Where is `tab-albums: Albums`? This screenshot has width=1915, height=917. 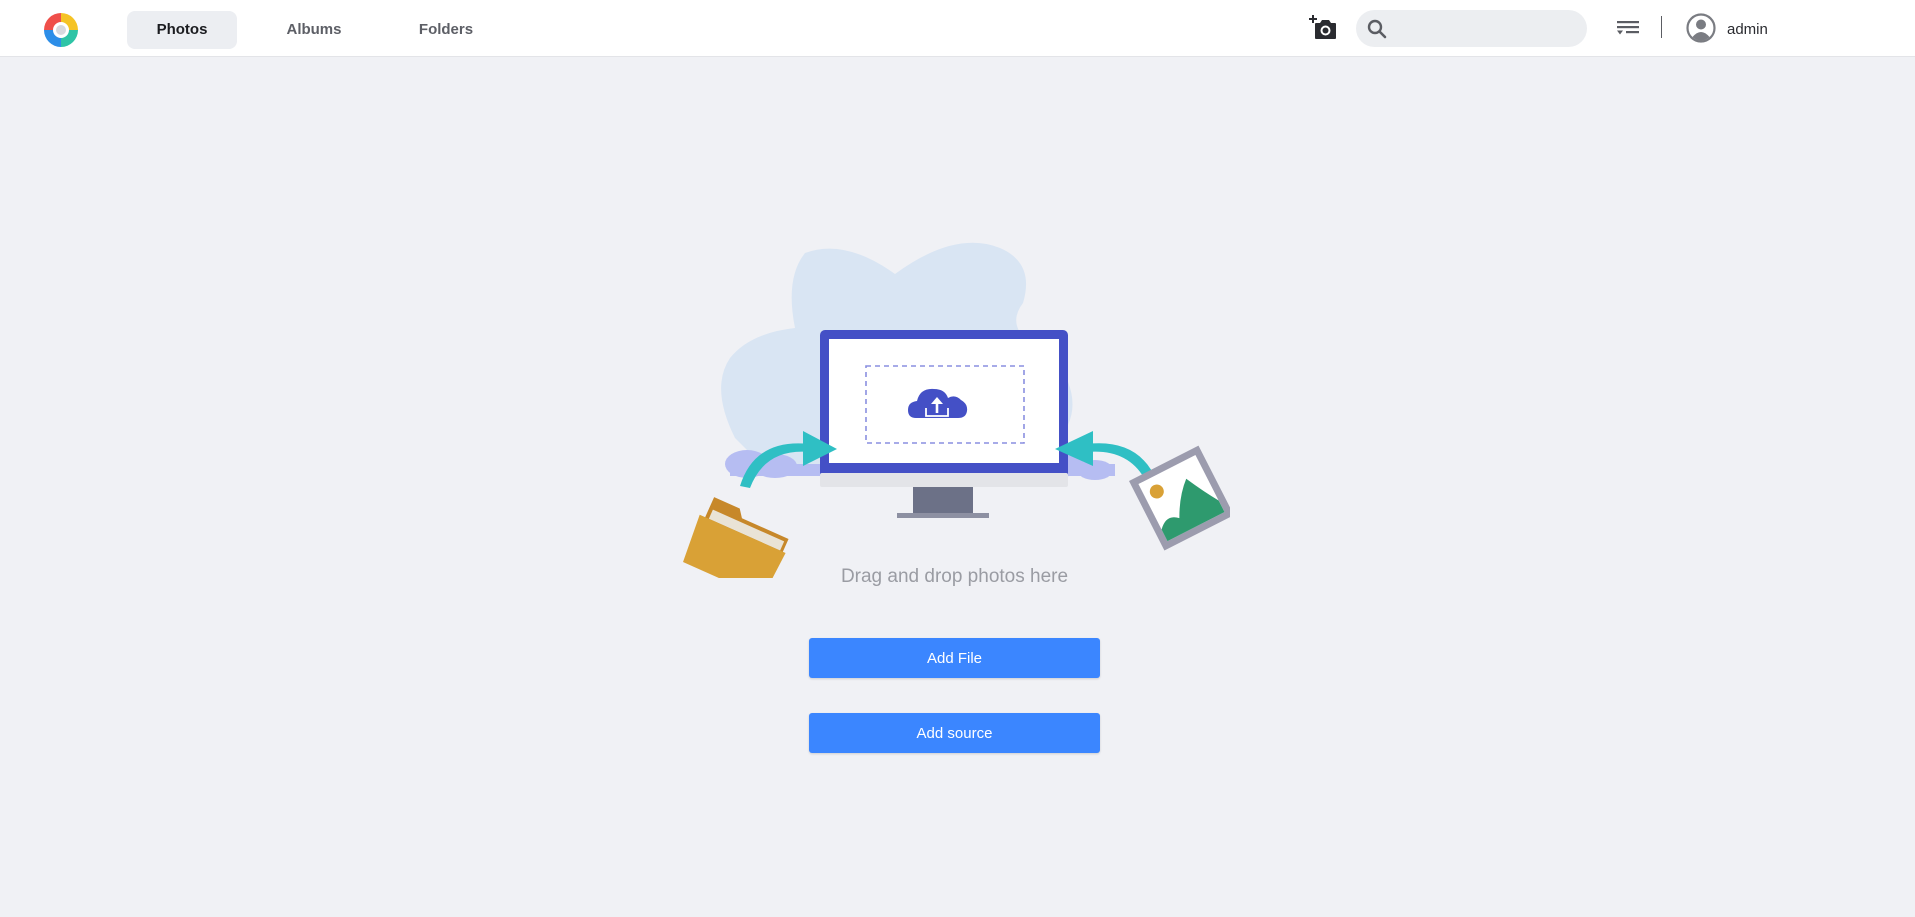 tab-albums: Albums is located at coordinates (314, 30).